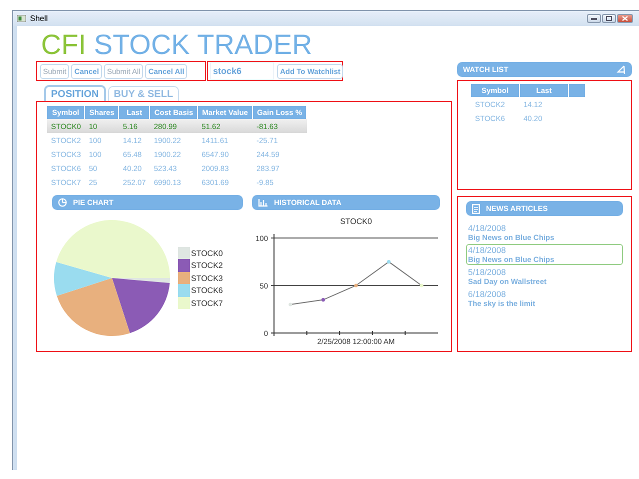 The height and width of the screenshot is (479, 639). I want to click on news-date: 5/18/2008, so click(487, 272).